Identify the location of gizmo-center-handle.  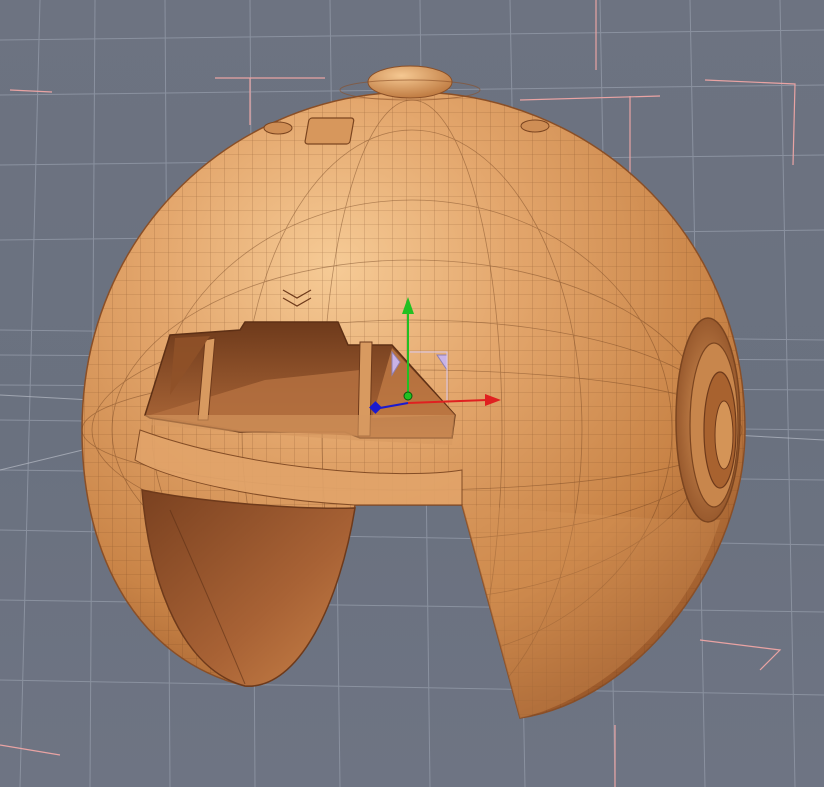
(408, 396).